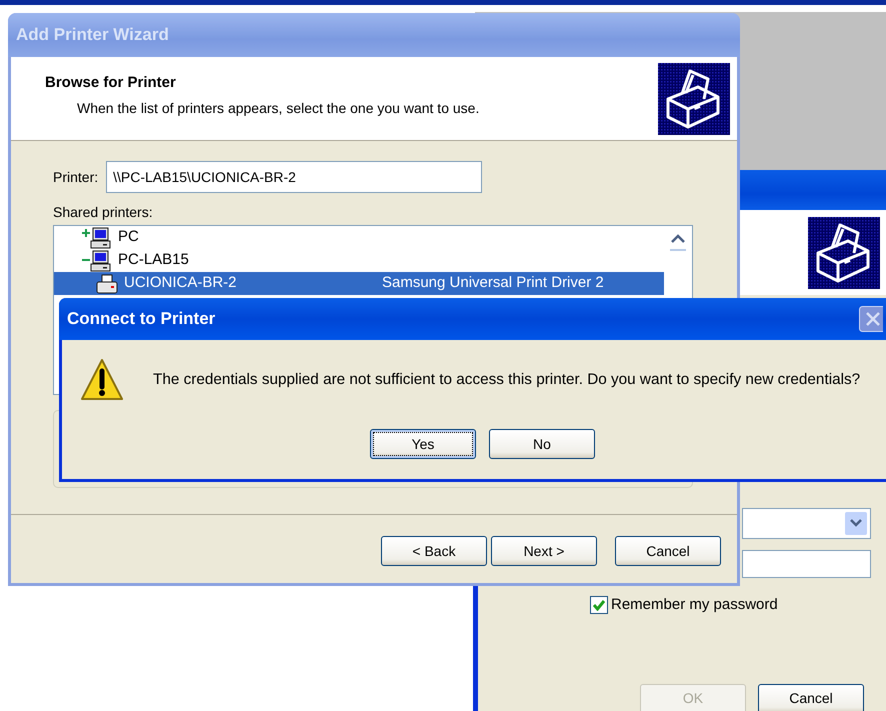 The width and height of the screenshot is (886, 711). I want to click on dropdown-icon, so click(856, 523).